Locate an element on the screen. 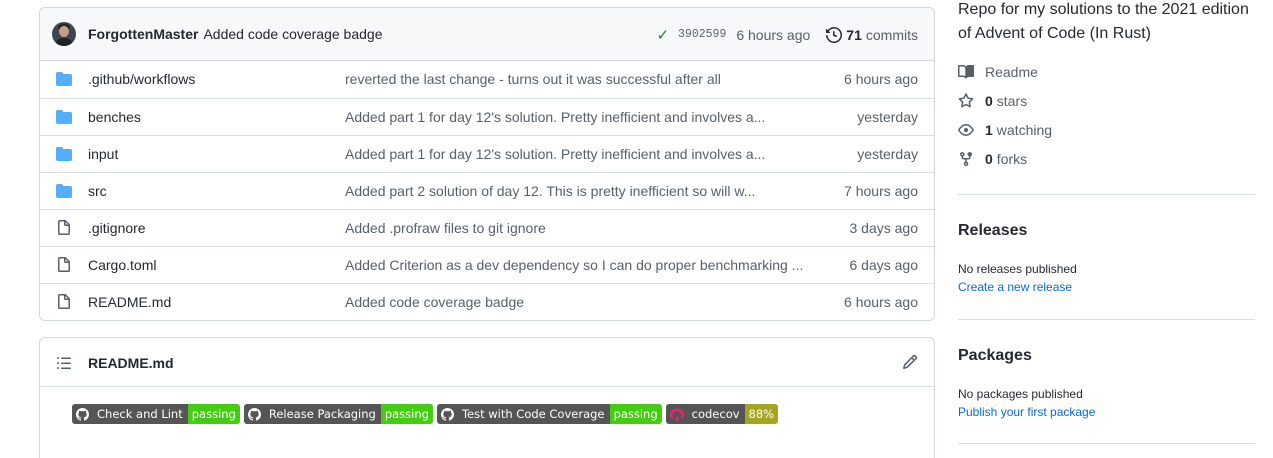 This screenshot has height=458, width=1273. file-name-link: README.md is located at coordinates (129, 302).